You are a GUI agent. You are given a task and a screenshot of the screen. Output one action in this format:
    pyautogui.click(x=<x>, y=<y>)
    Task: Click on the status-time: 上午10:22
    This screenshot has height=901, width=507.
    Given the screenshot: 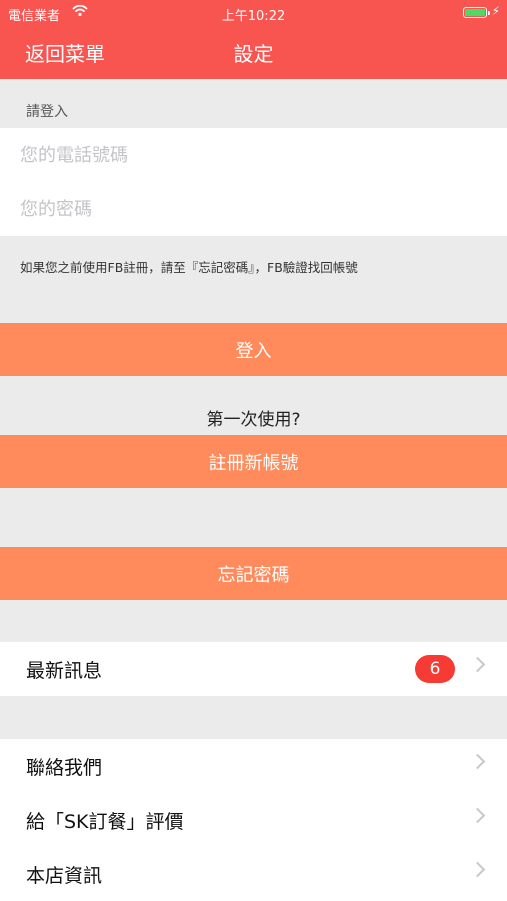 What is the action you would take?
    pyautogui.click(x=253, y=16)
    